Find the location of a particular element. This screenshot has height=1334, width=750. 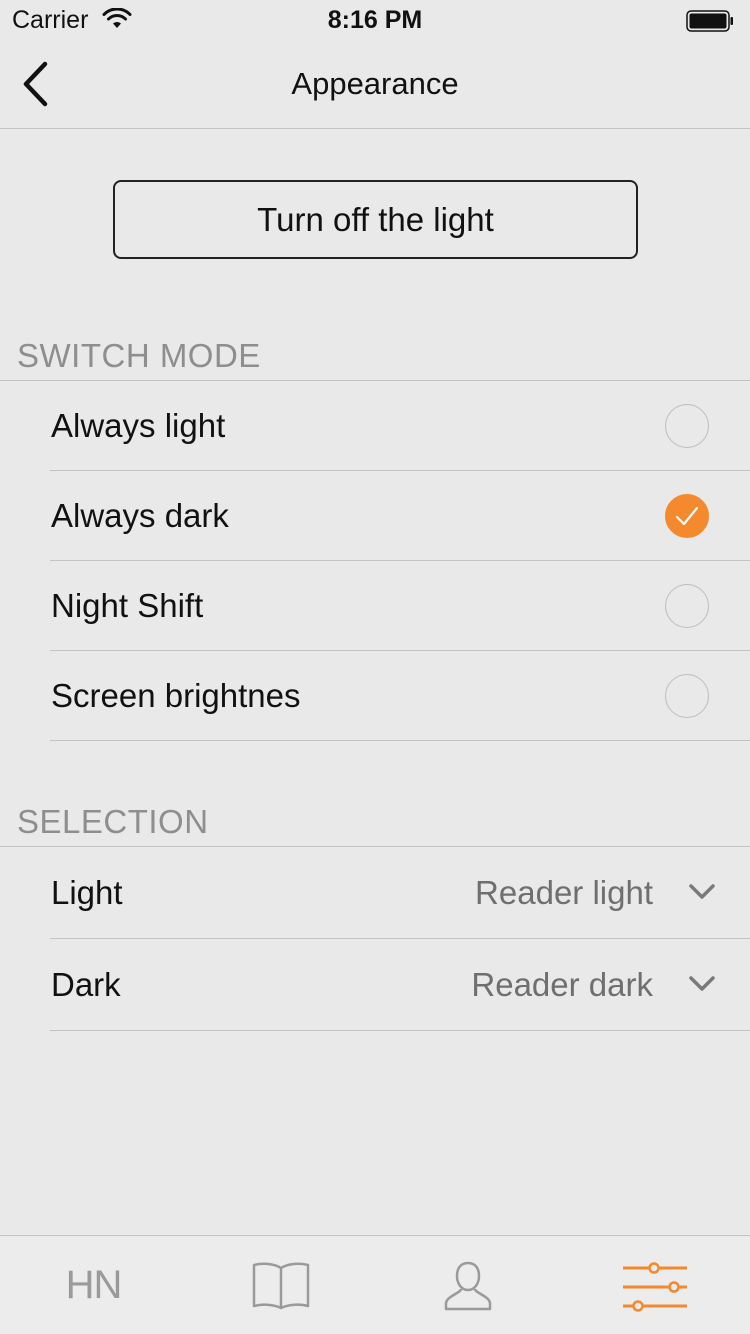

tab-bar: HN is located at coordinates (375, 1284).